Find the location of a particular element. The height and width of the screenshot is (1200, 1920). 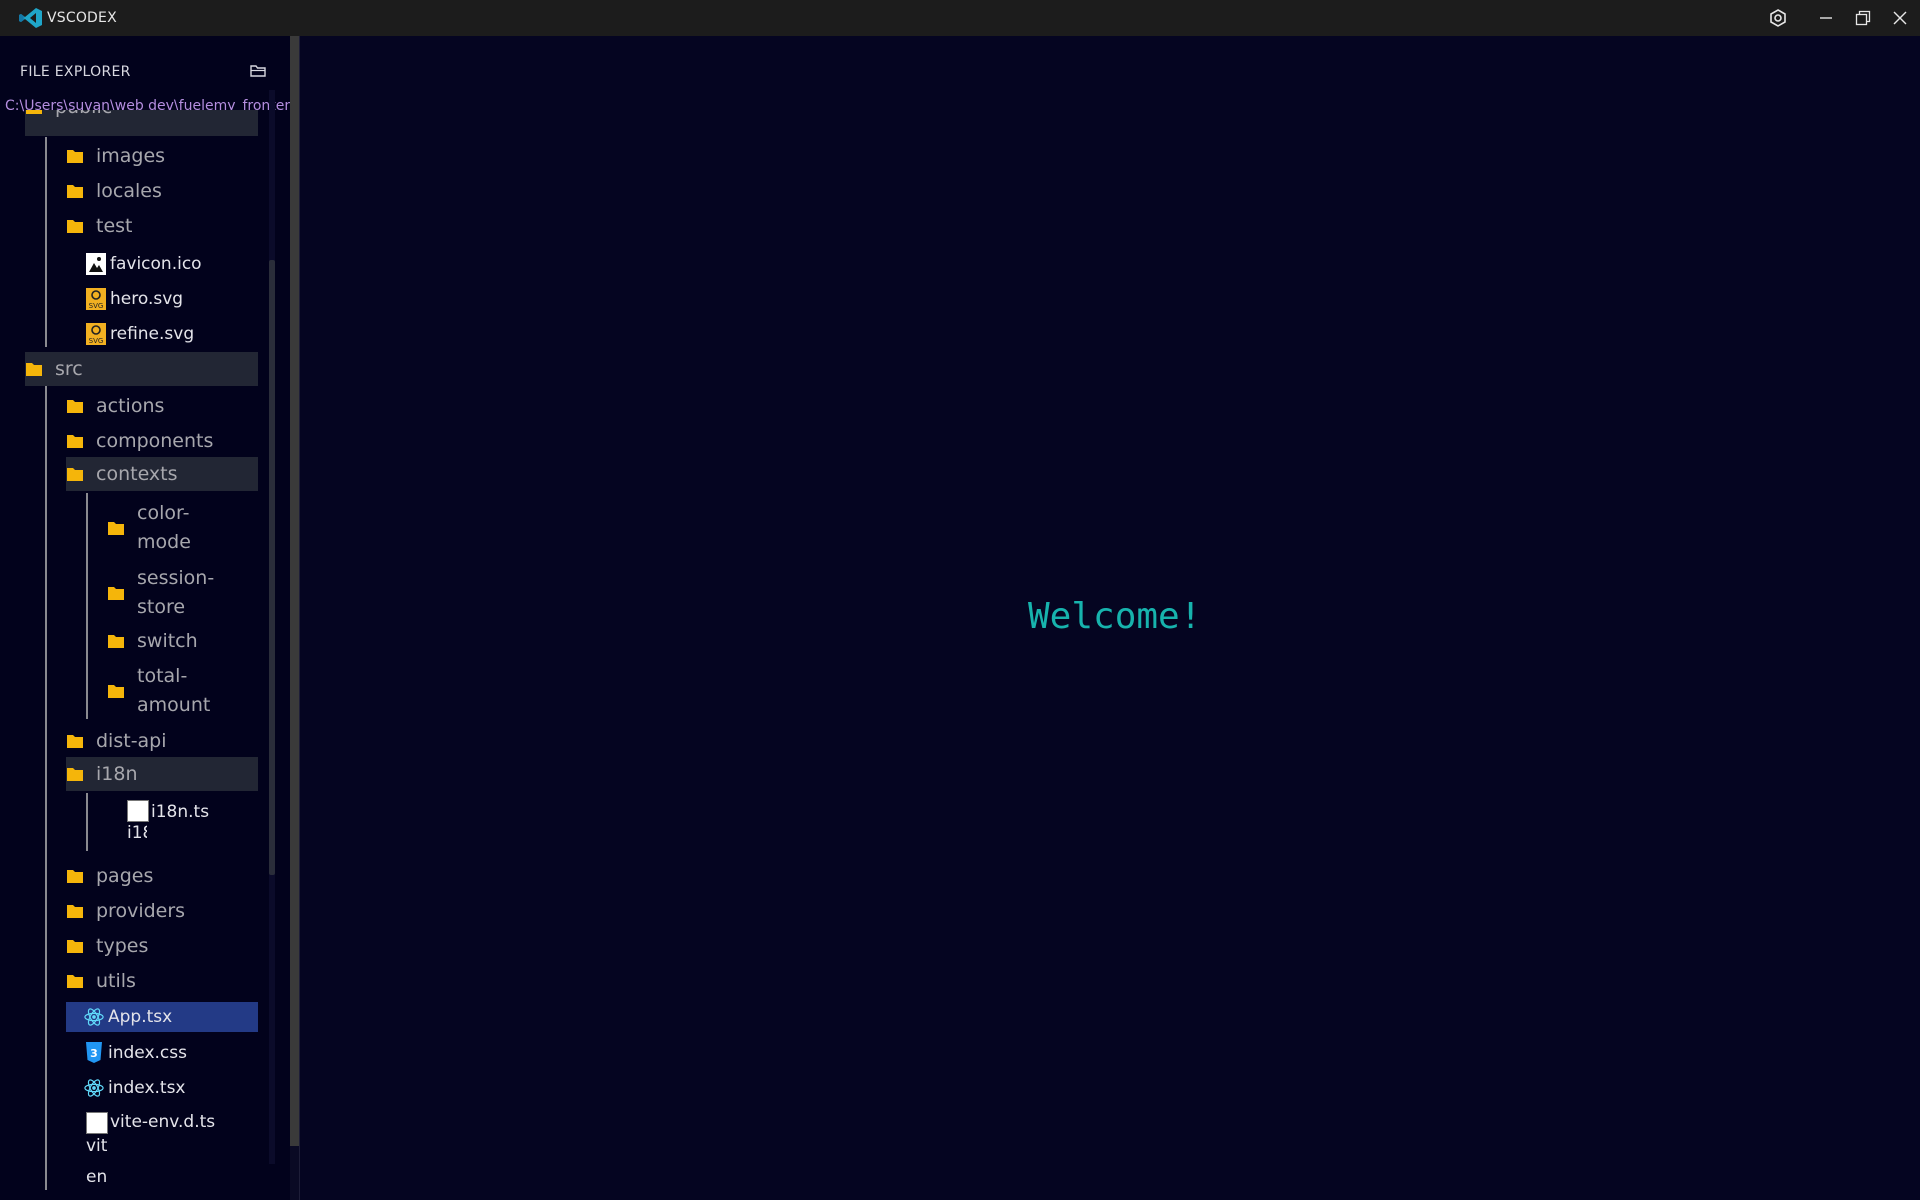

tree-folder-pages: pages is located at coordinates (109, 876).